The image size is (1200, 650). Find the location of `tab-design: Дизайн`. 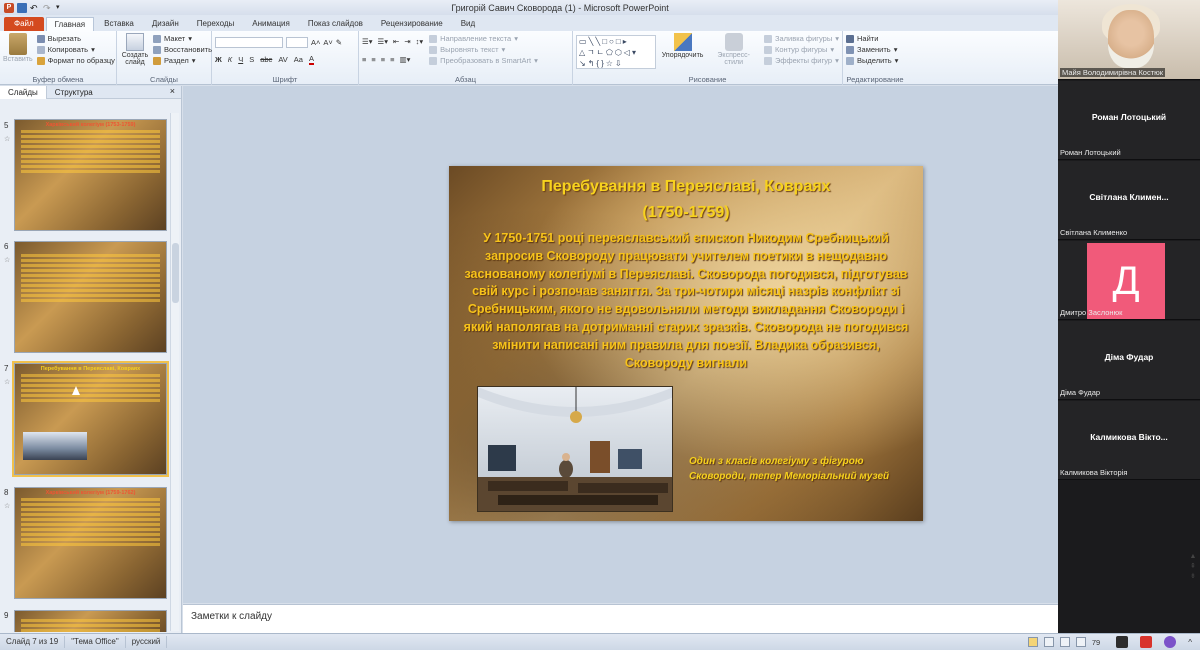

tab-design: Дизайн is located at coordinates (165, 24).